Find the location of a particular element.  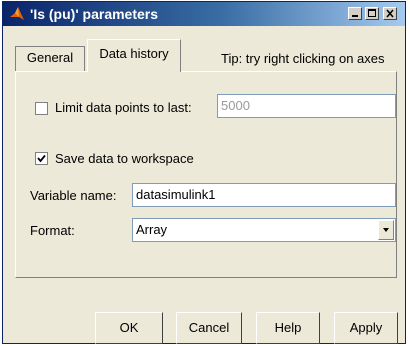

help-button-label: Help is located at coordinates (288, 327).